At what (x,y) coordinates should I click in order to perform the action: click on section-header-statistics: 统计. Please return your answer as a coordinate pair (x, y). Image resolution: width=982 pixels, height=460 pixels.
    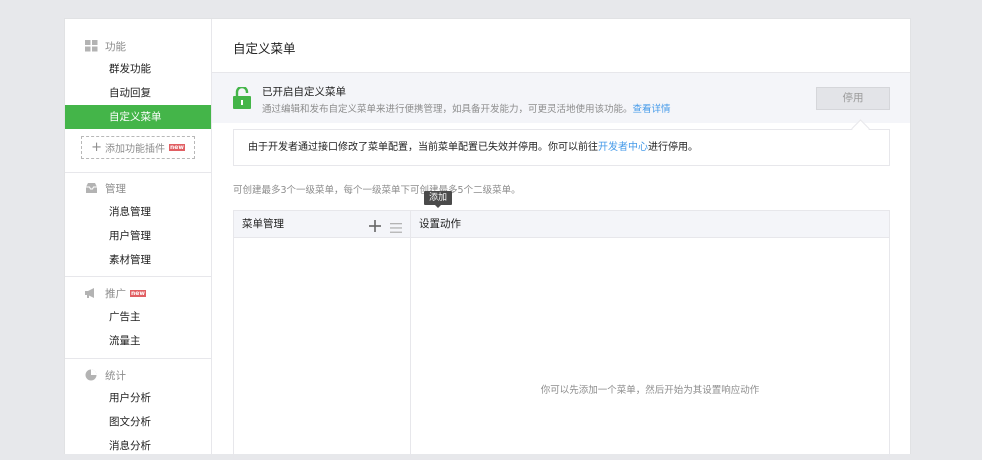
    Looking at the image, I should click on (105, 375).